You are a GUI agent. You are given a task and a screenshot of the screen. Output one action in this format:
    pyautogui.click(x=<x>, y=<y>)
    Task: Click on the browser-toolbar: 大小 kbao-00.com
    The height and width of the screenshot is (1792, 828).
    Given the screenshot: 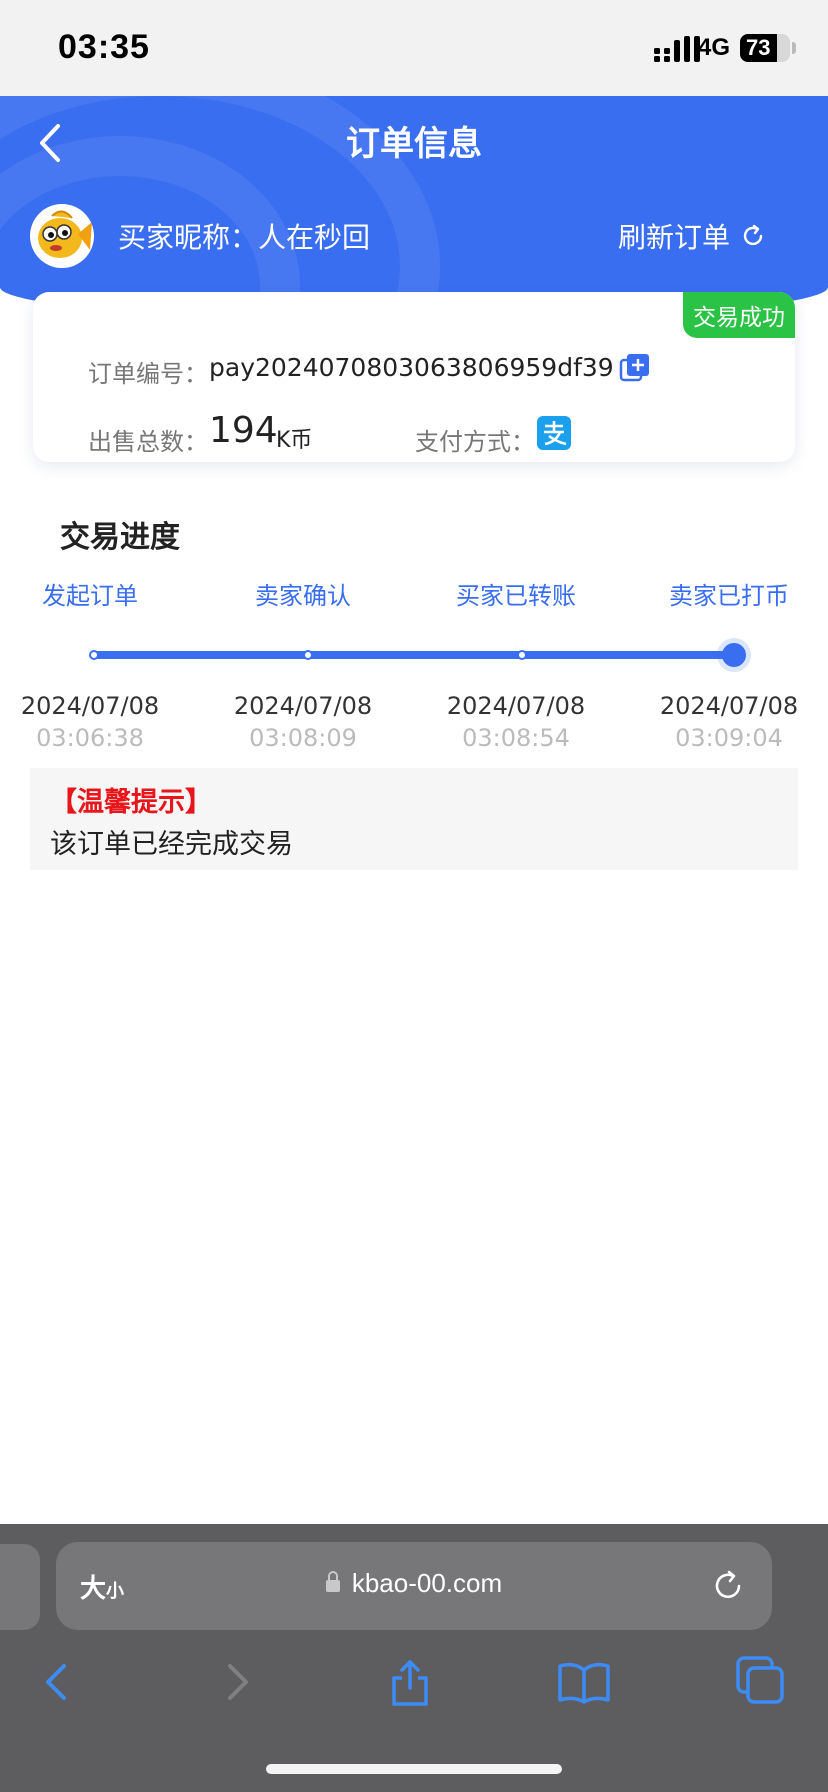 What is the action you would take?
    pyautogui.click(x=414, y=1658)
    